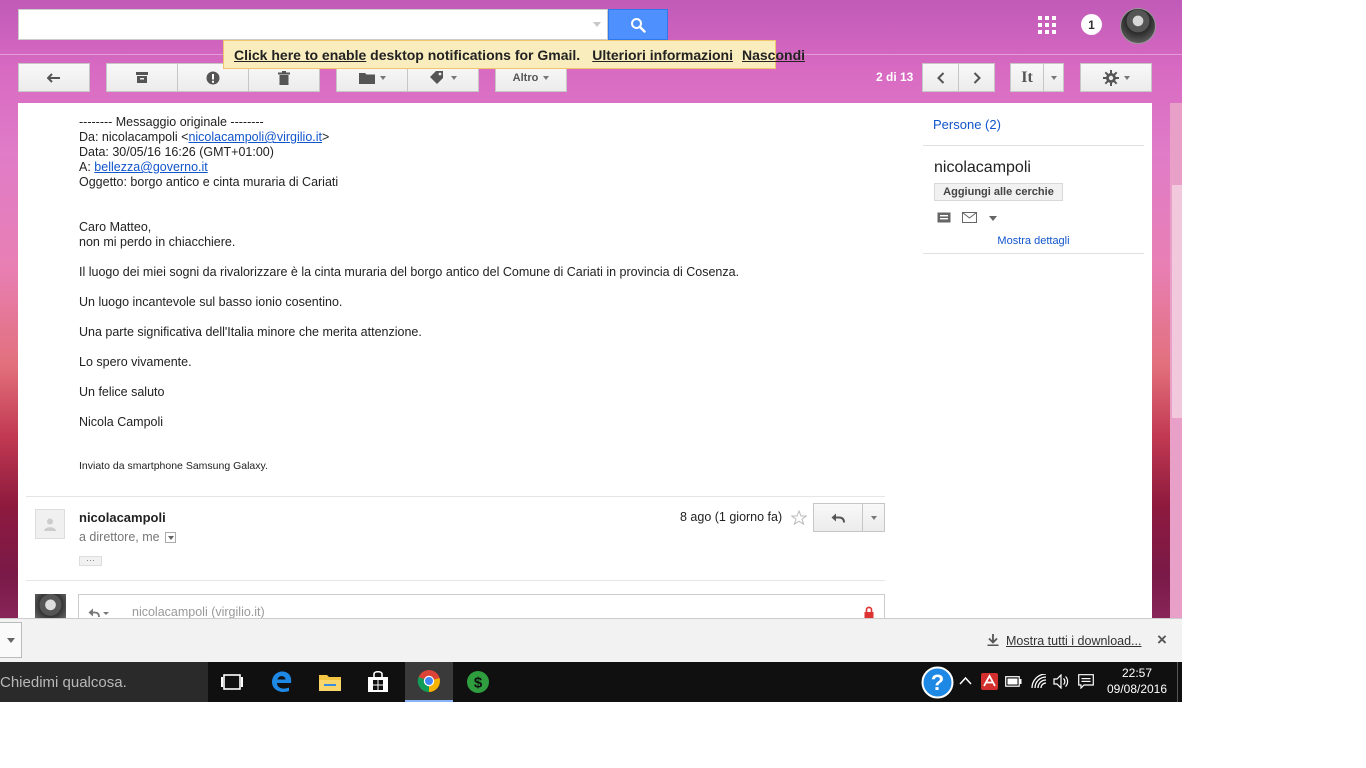 This screenshot has width=1366, height=768. Describe the element at coordinates (171, 122) in the screenshot. I see `original-message-header: -------- Messaggio originale --------` at that location.